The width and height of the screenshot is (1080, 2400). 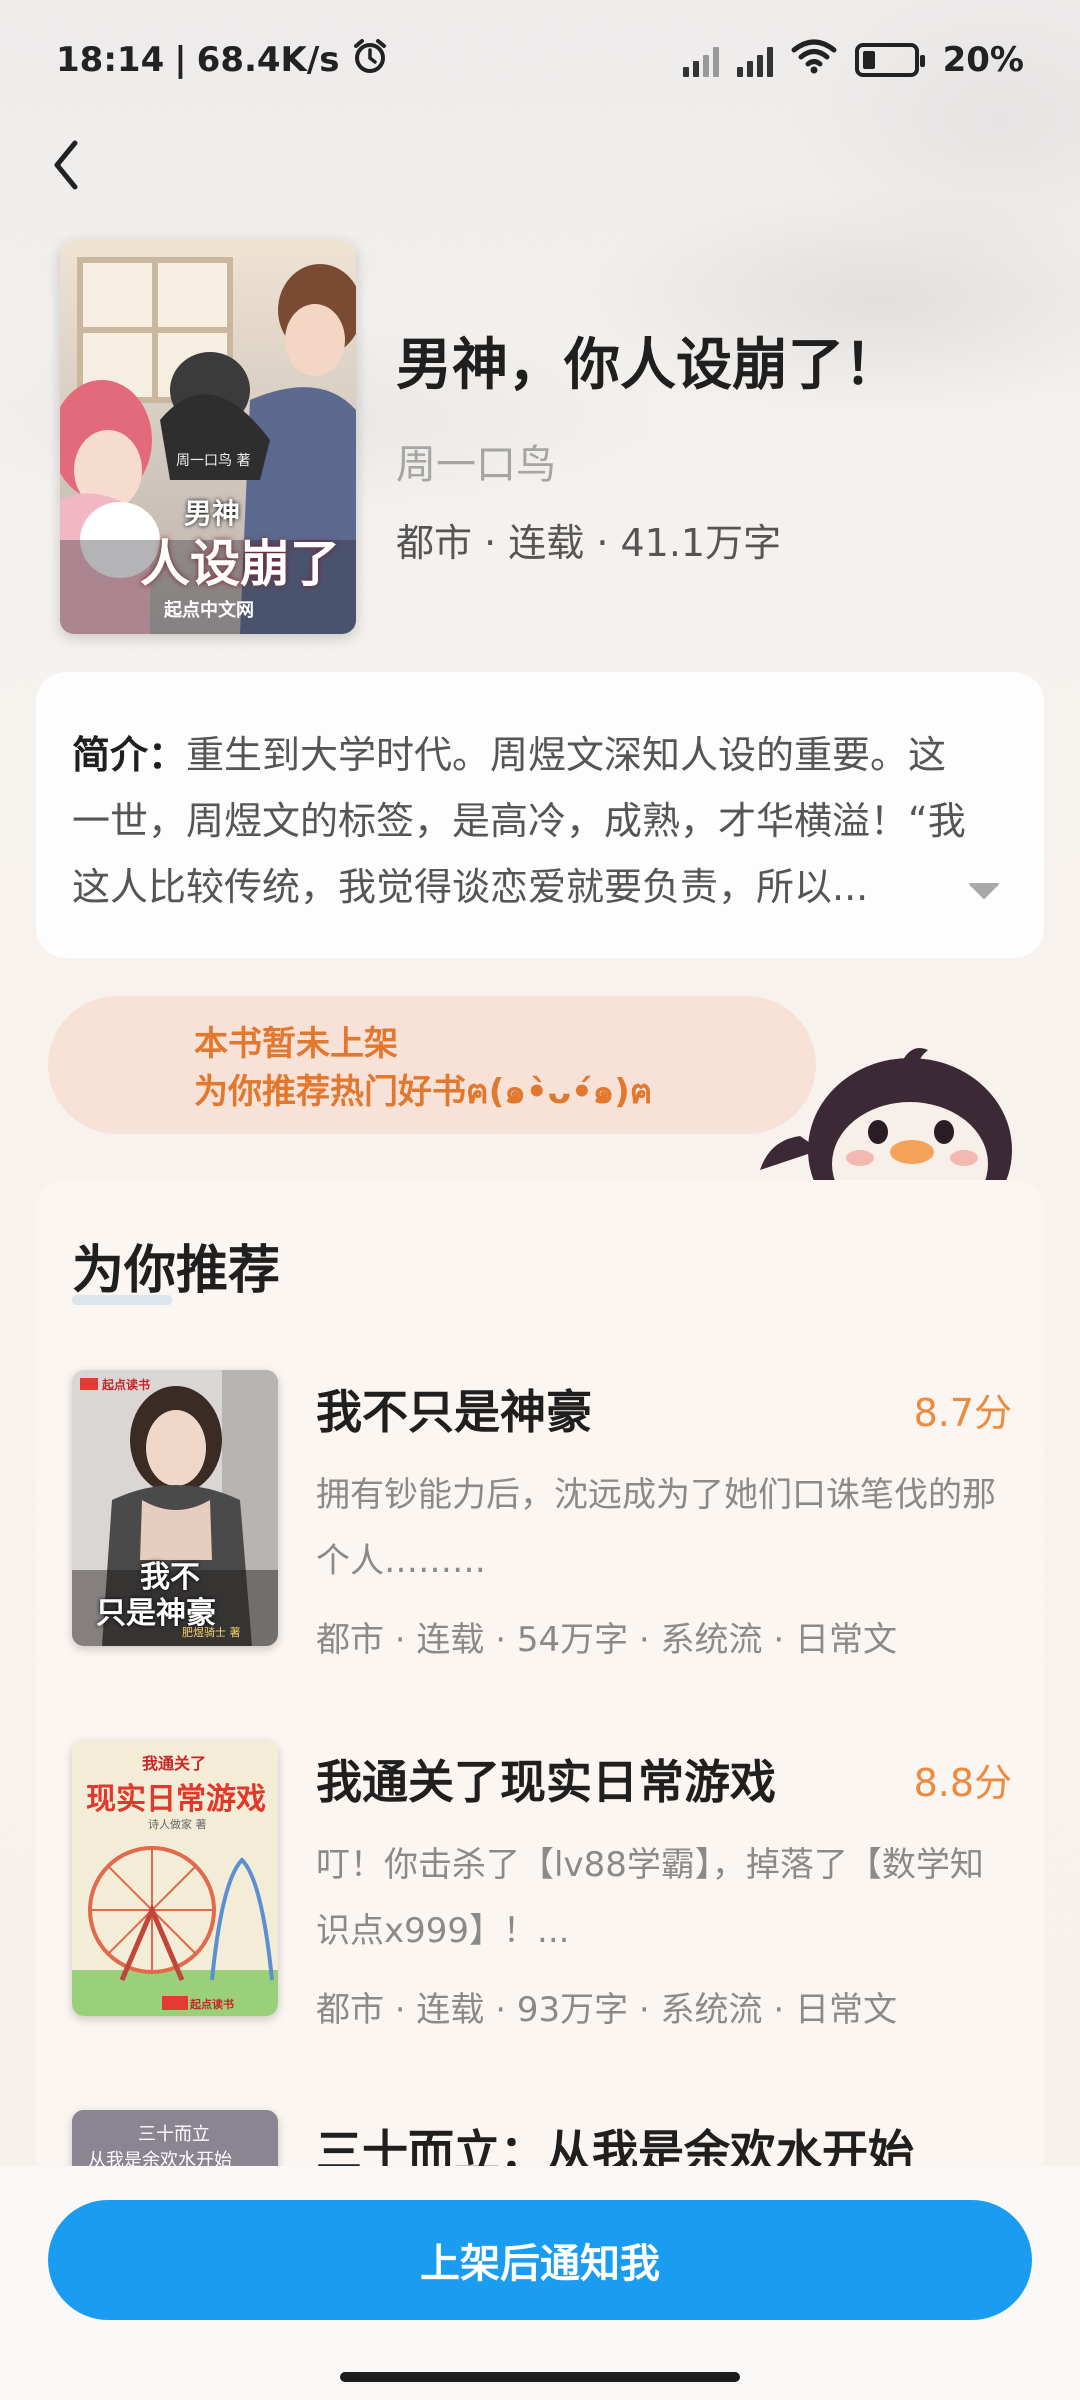 What do you see at coordinates (240, 564) in the screenshot?
I see `cover-title-main: 人设崩了` at bounding box center [240, 564].